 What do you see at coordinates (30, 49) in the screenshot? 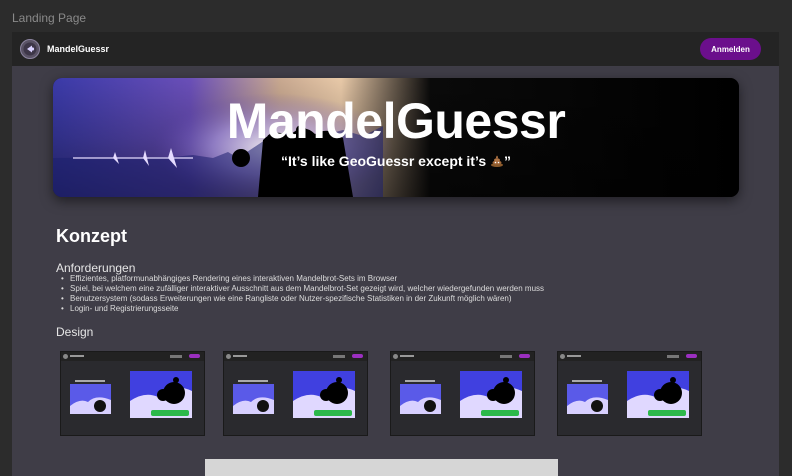
I see `mandelbrot-logo-icon` at bounding box center [30, 49].